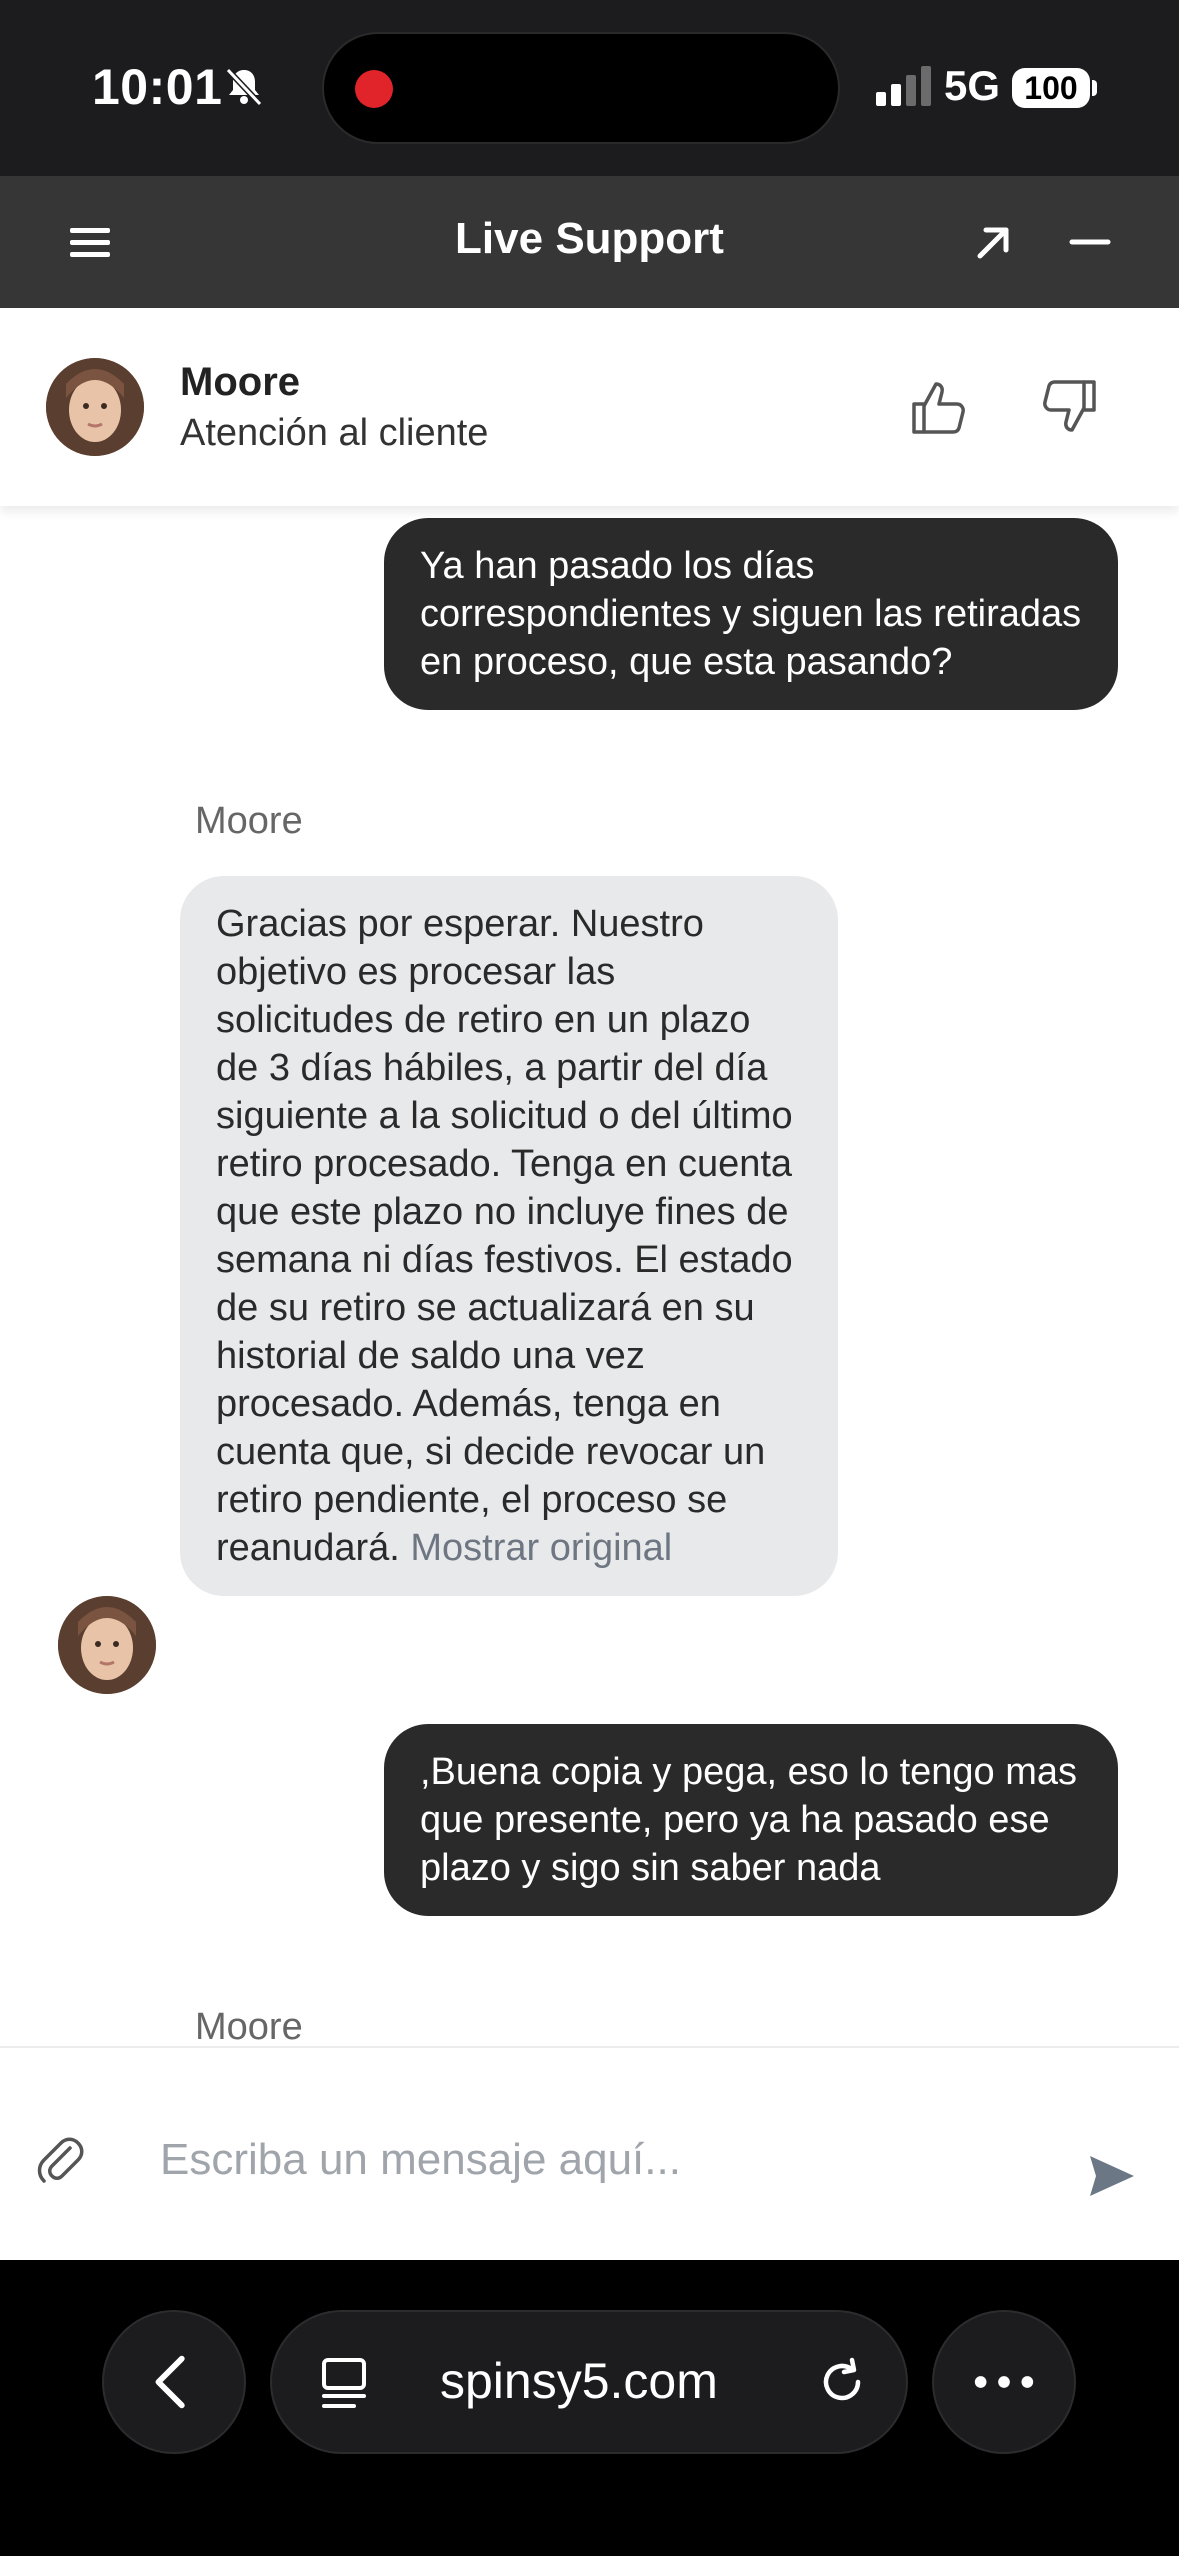 This screenshot has height=2556, width=1179. I want to click on minus-icon, so click(1090, 242).